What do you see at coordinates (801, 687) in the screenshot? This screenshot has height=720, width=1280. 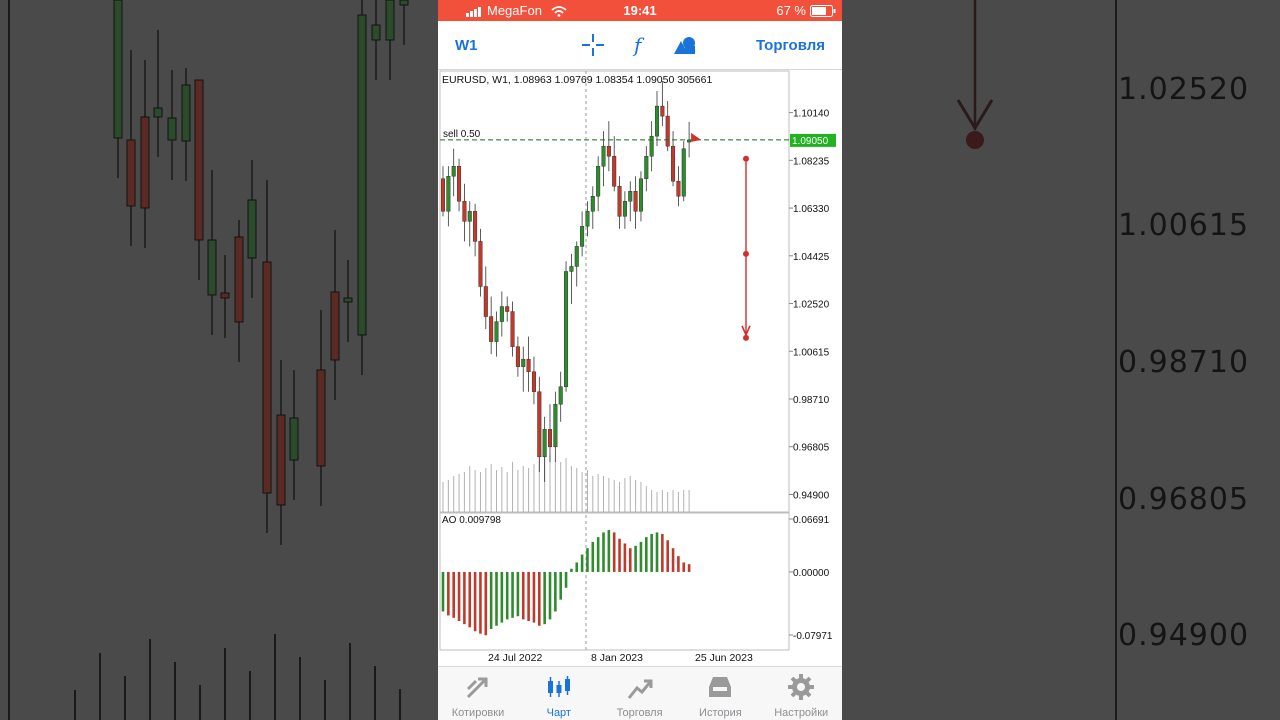 I see `settings-icon` at bounding box center [801, 687].